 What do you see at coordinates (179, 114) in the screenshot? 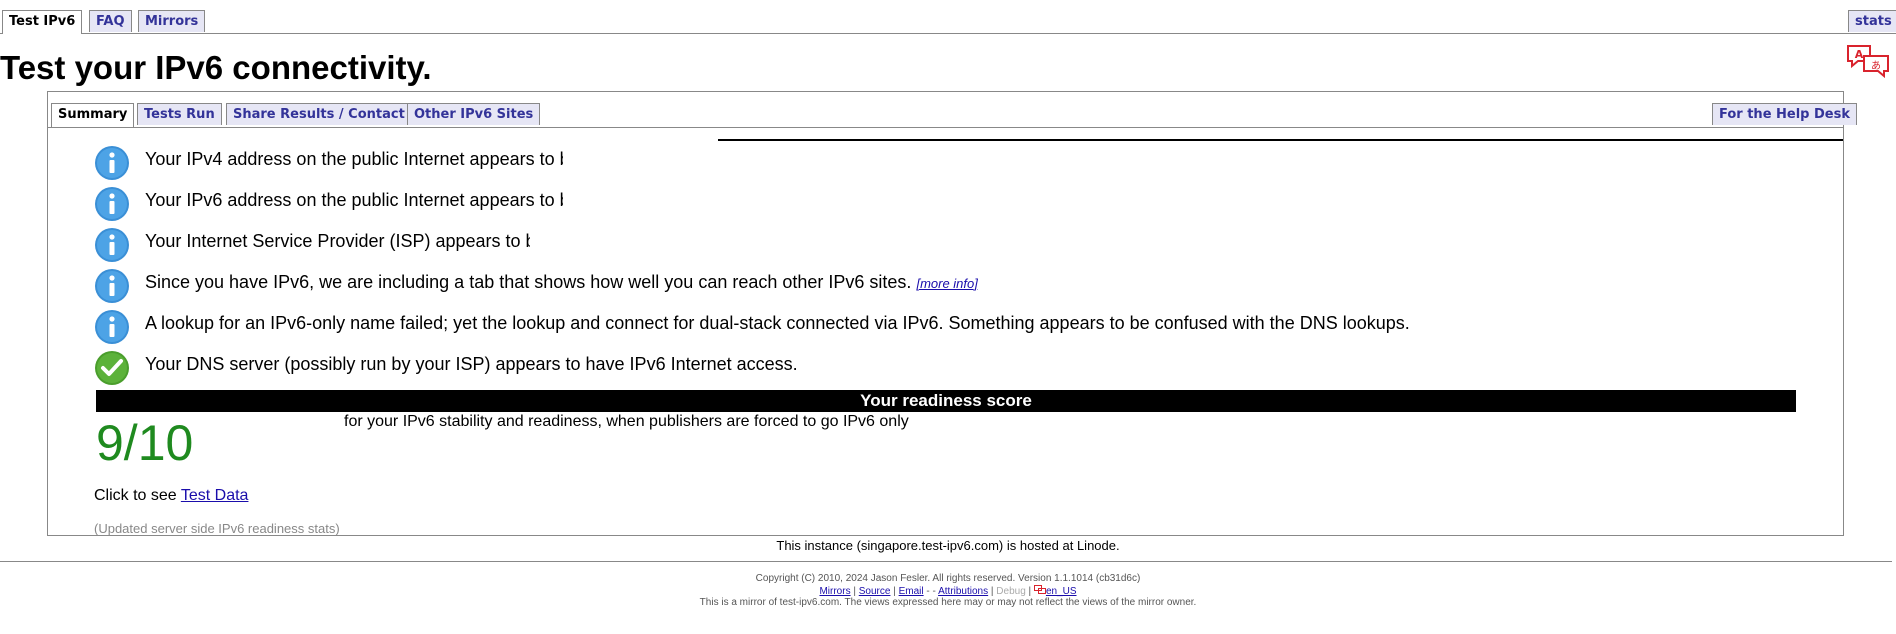
I see `tab-tests-run: Tests Run` at bounding box center [179, 114].